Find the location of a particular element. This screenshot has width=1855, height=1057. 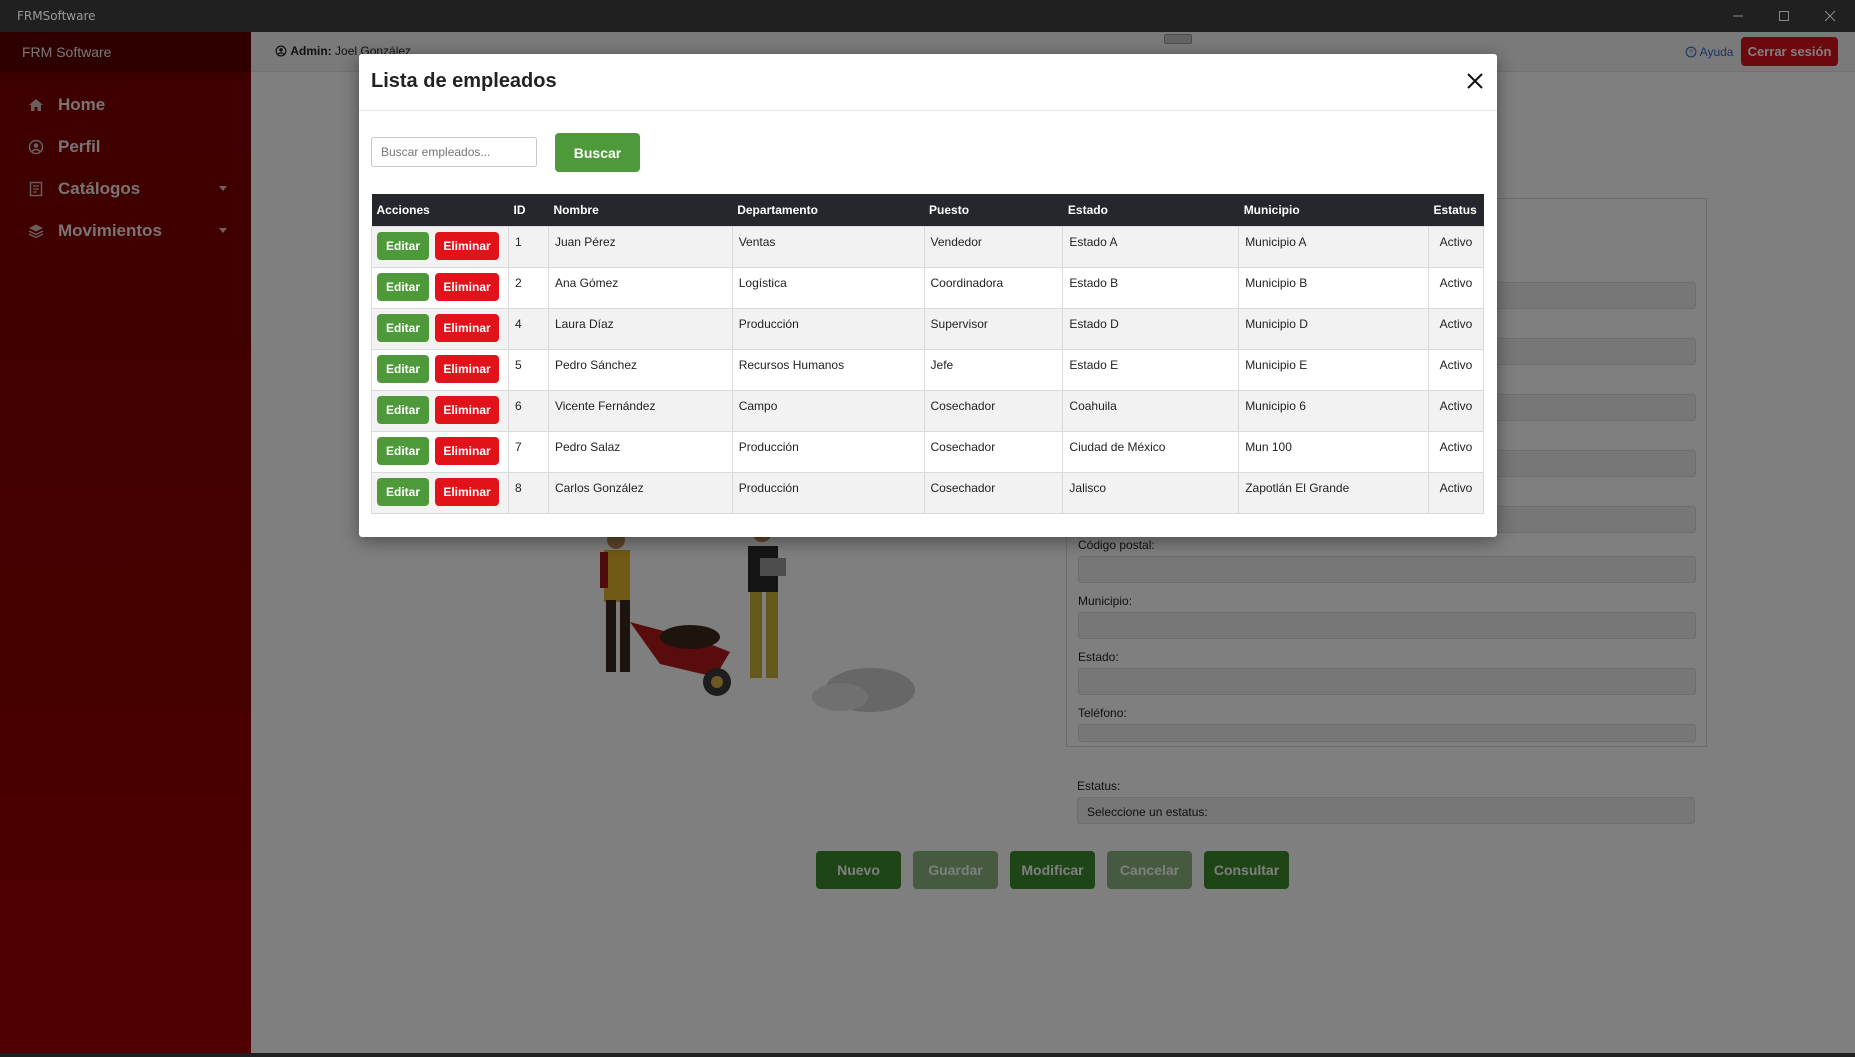

cell-departamento: Ventas is located at coordinates (828, 246).